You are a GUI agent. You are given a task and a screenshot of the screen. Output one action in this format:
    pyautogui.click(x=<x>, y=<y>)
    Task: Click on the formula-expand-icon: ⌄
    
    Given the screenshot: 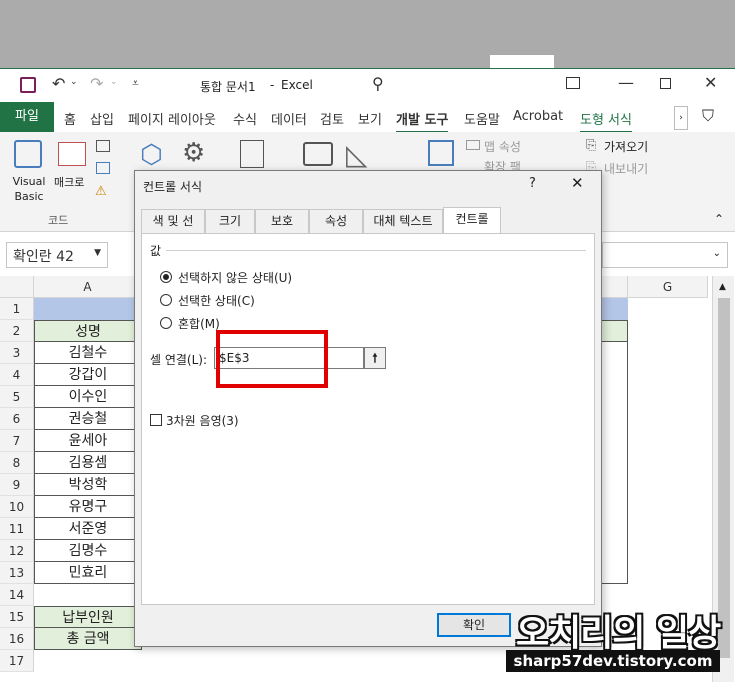 What is the action you would take?
    pyautogui.click(x=717, y=253)
    